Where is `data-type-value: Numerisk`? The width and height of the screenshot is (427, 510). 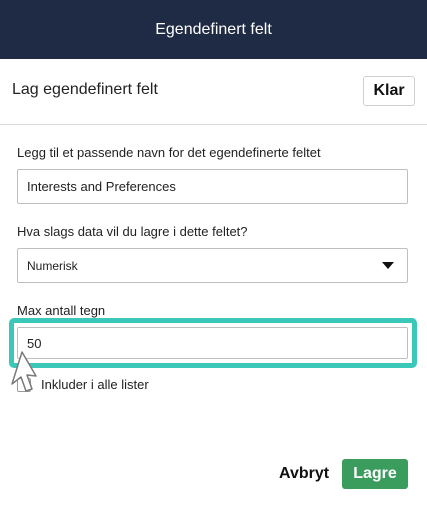 data-type-value: Numerisk is located at coordinates (52, 265).